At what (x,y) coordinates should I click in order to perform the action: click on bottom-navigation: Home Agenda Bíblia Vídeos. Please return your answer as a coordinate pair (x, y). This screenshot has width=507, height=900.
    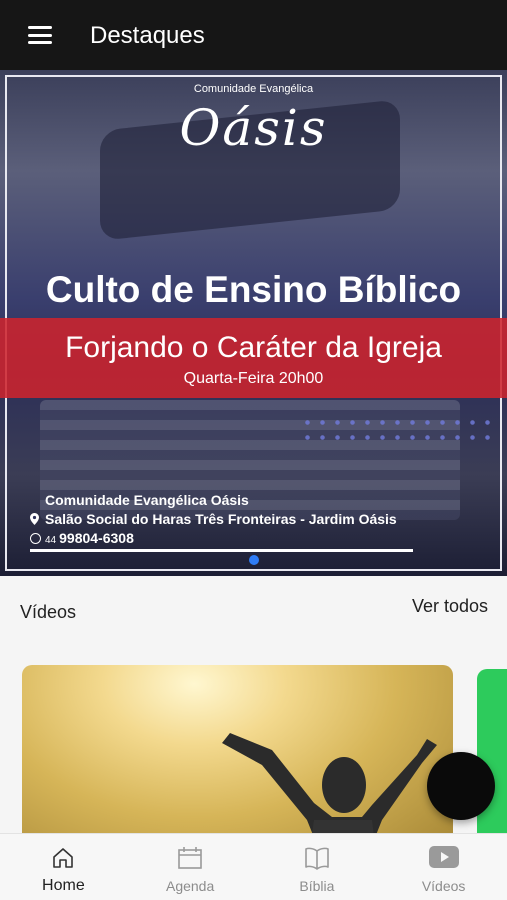
    Looking at the image, I should click on (253, 866).